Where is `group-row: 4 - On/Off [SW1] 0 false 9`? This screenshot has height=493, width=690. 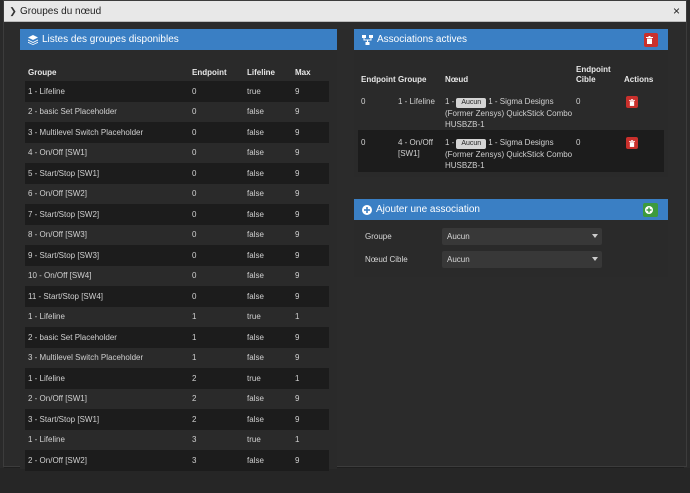
group-row: 4 - On/Off [SW1] 0 false 9 is located at coordinates (177, 152).